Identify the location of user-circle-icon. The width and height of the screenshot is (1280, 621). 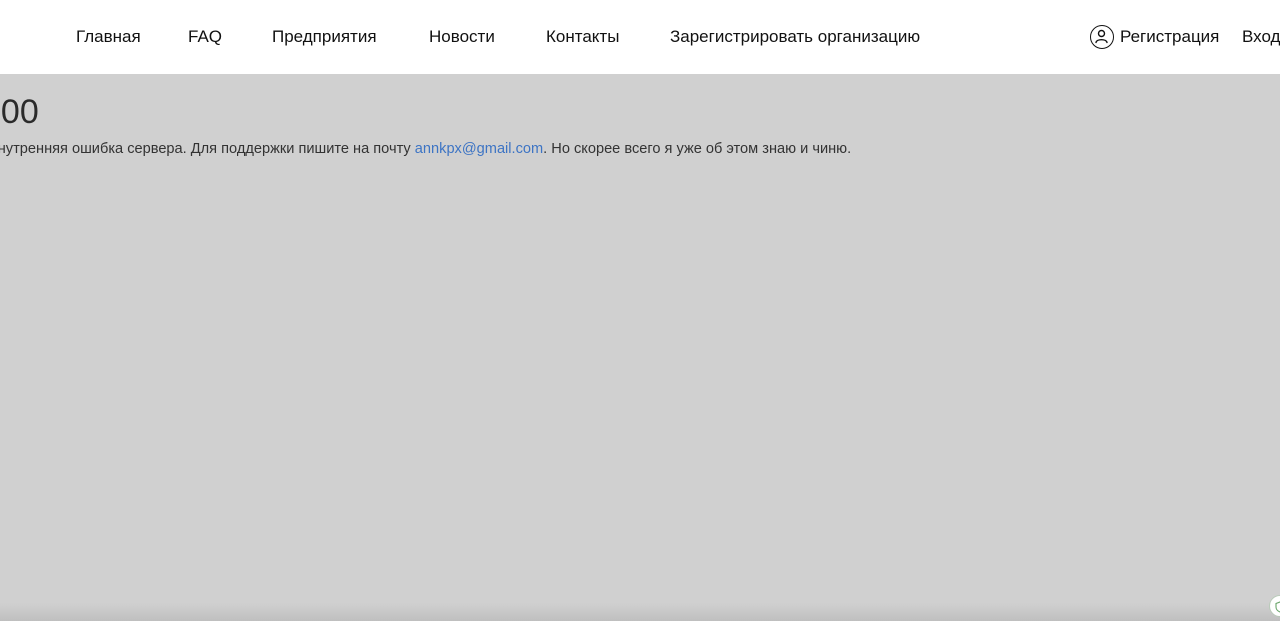
(1102, 37).